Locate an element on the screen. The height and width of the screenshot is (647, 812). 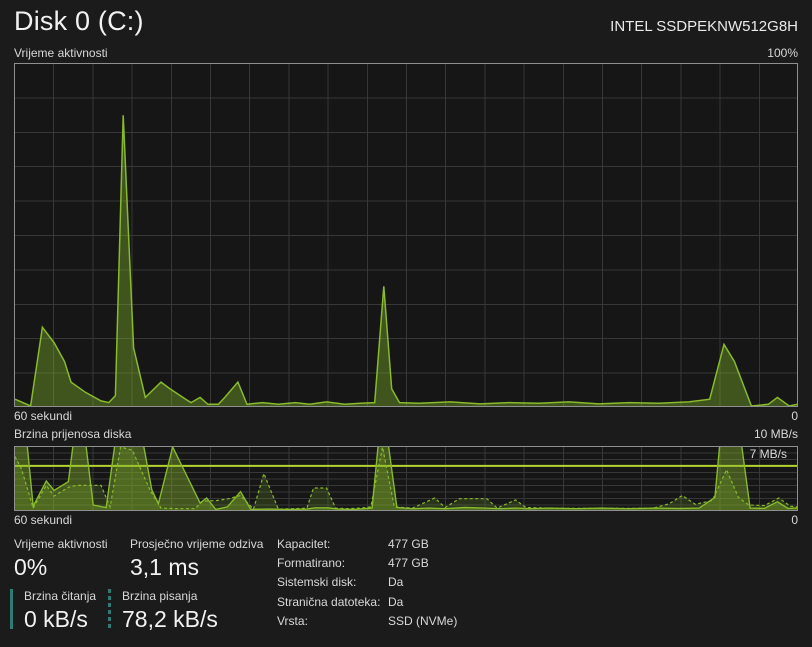
activity-chart-max-label: 100% is located at coordinates (782, 53).